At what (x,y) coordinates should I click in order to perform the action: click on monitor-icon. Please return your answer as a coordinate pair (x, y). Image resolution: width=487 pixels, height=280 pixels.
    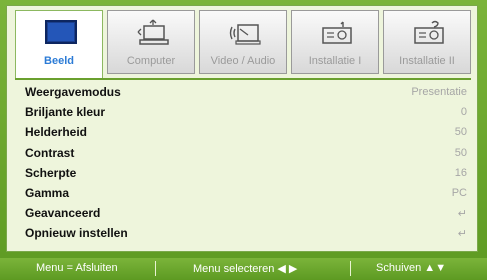
    Looking at the image, I should click on (61, 32).